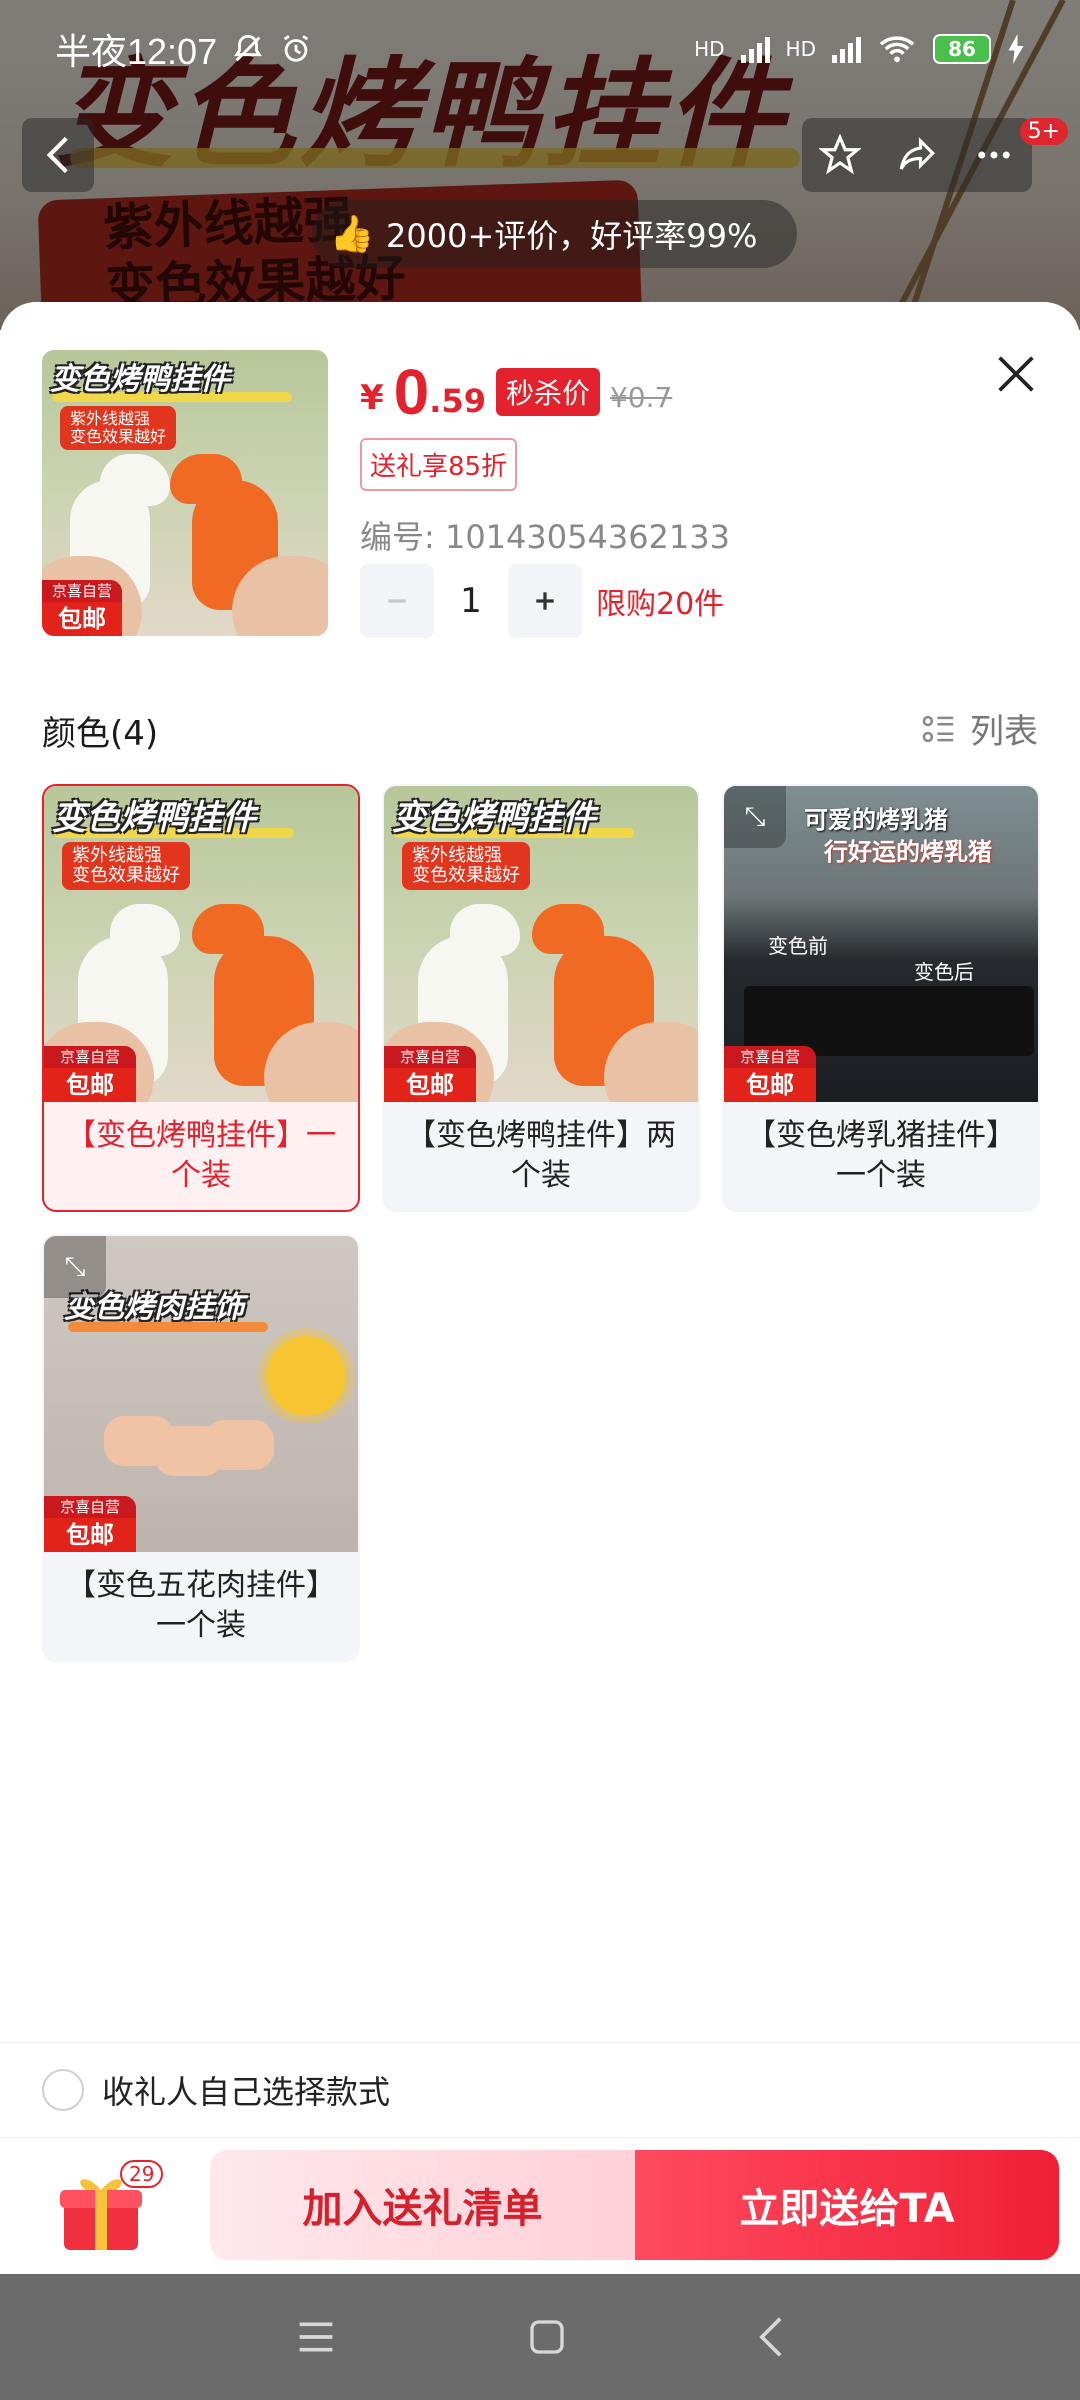 The image size is (1080, 2400). Describe the element at coordinates (660, 604) in the screenshot. I see `purchase-limit: 限购20件` at that location.